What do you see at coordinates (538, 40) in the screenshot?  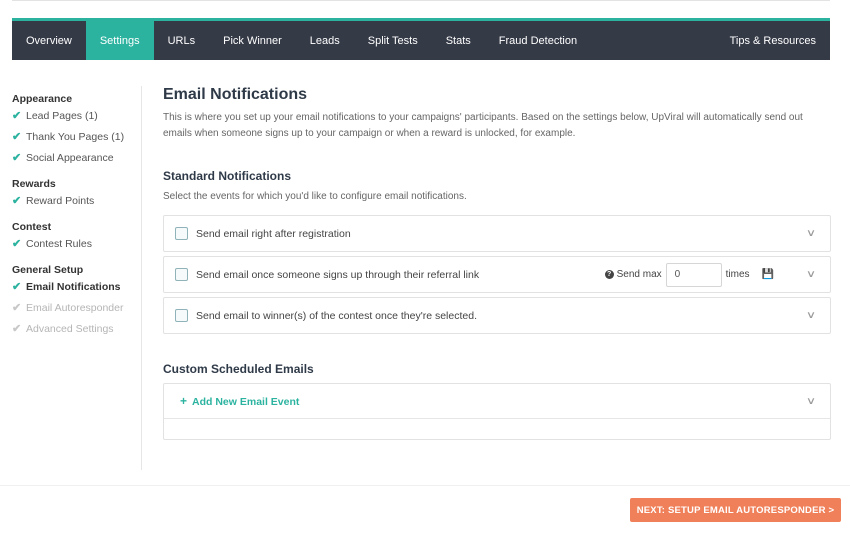 I see `tab-fraud-detection: Fraud Detection` at bounding box center [538, 40].